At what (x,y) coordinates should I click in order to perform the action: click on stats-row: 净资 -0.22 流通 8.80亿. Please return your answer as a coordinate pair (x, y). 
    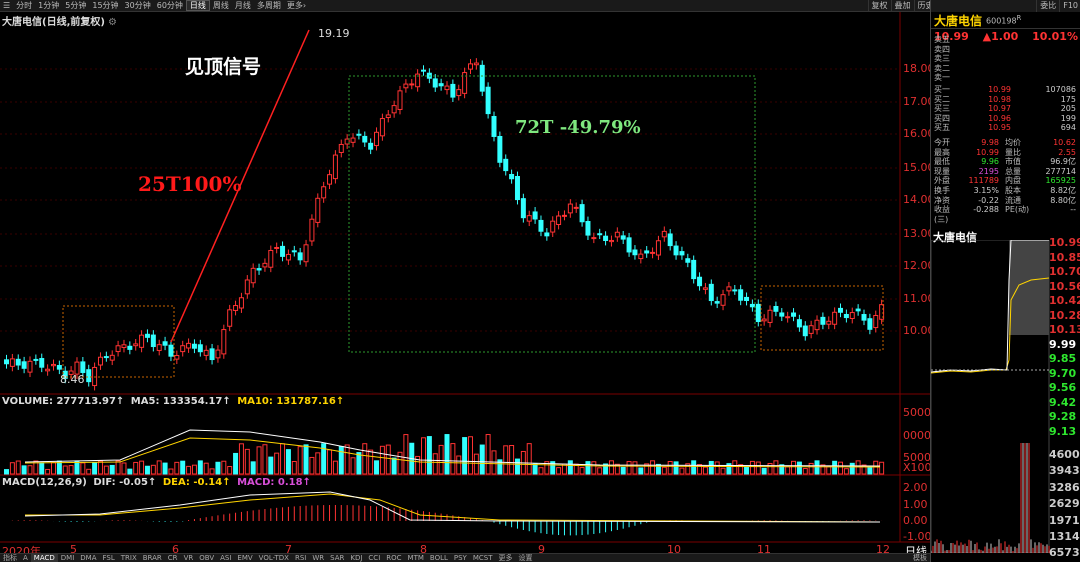
    Looking at the image, I should click on (1005, 201).